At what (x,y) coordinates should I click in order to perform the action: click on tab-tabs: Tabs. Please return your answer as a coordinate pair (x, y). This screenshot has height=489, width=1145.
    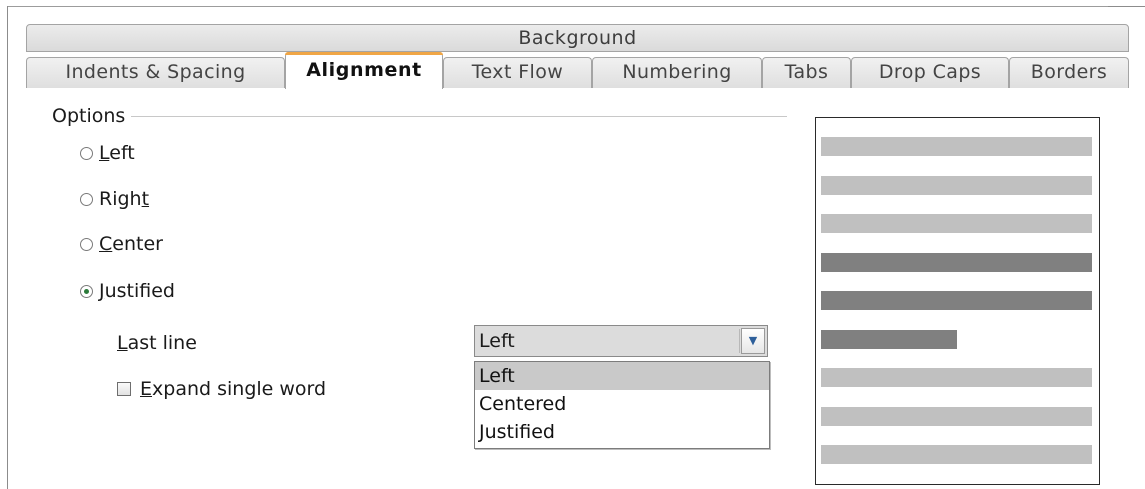
    Looking at the image, I should click on (806, 72).